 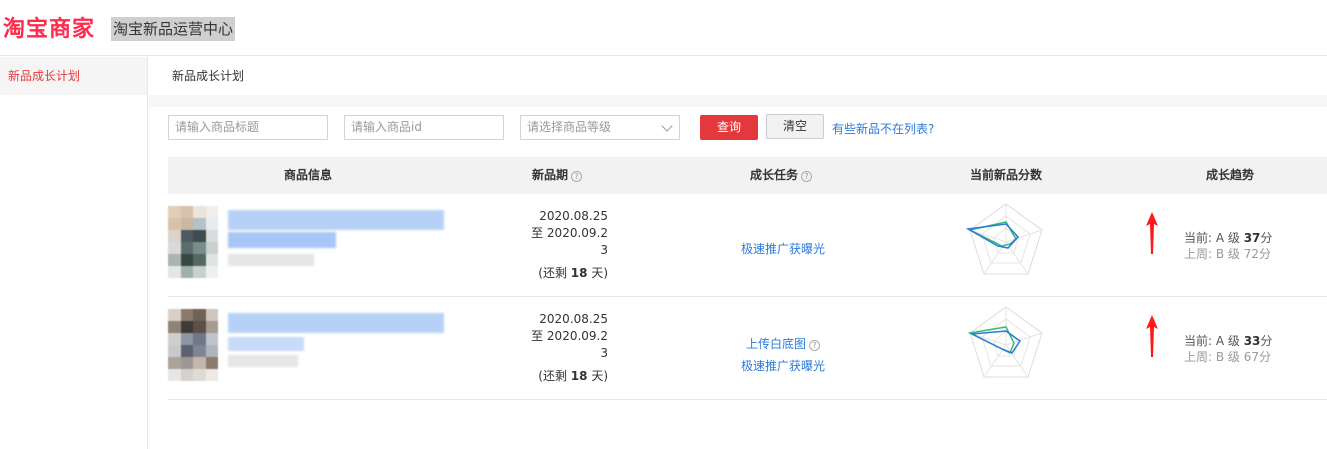 I want to click on growth-tasks: 极速推广获曝光, so click(x=783, y=248).